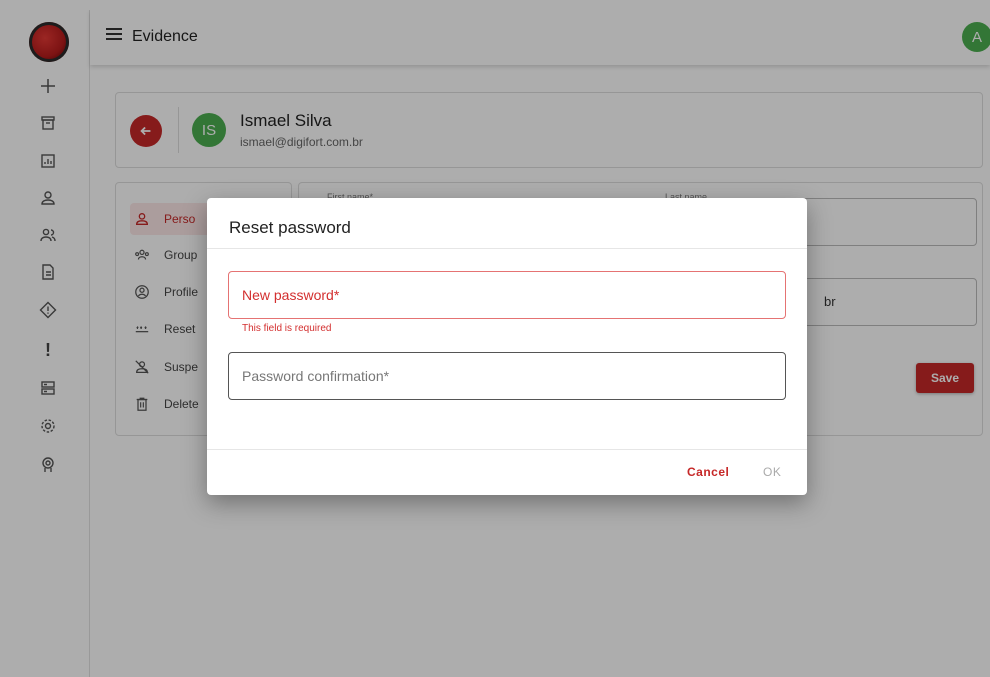 The image size is (990, 677). What do you see at coordinates (708, 472) in the screenshot?
I see `cancel-button: Cancel` at bounding box center [708, 472].